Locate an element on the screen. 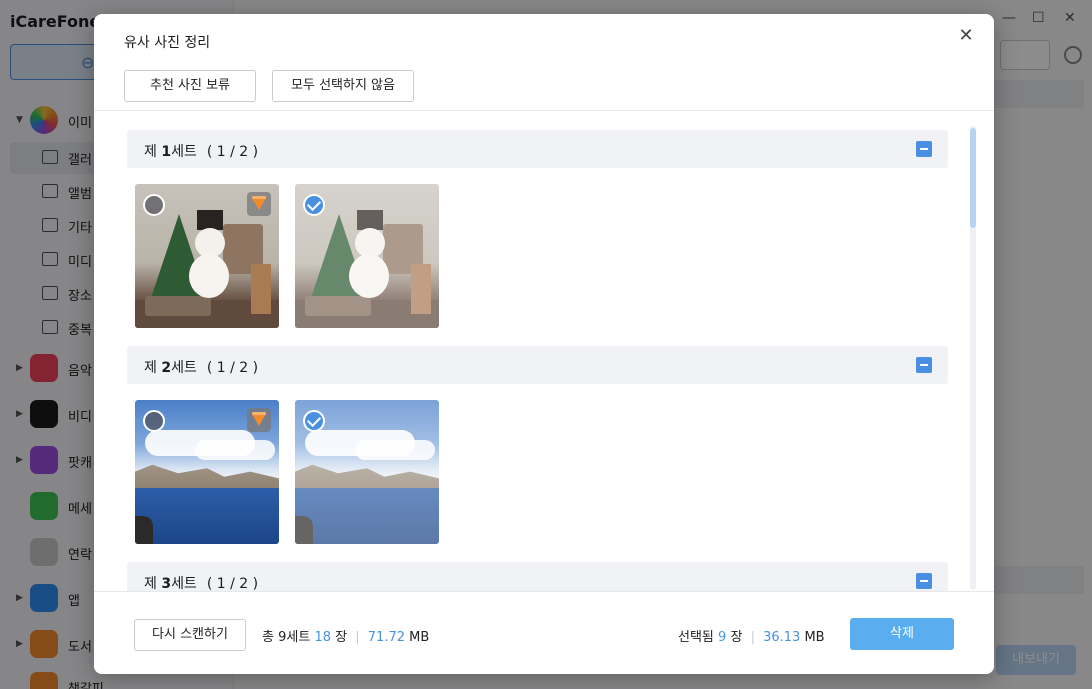  set-header: 제 1세트 ( 1 / 2 ) is located at coordinates (537, 149).